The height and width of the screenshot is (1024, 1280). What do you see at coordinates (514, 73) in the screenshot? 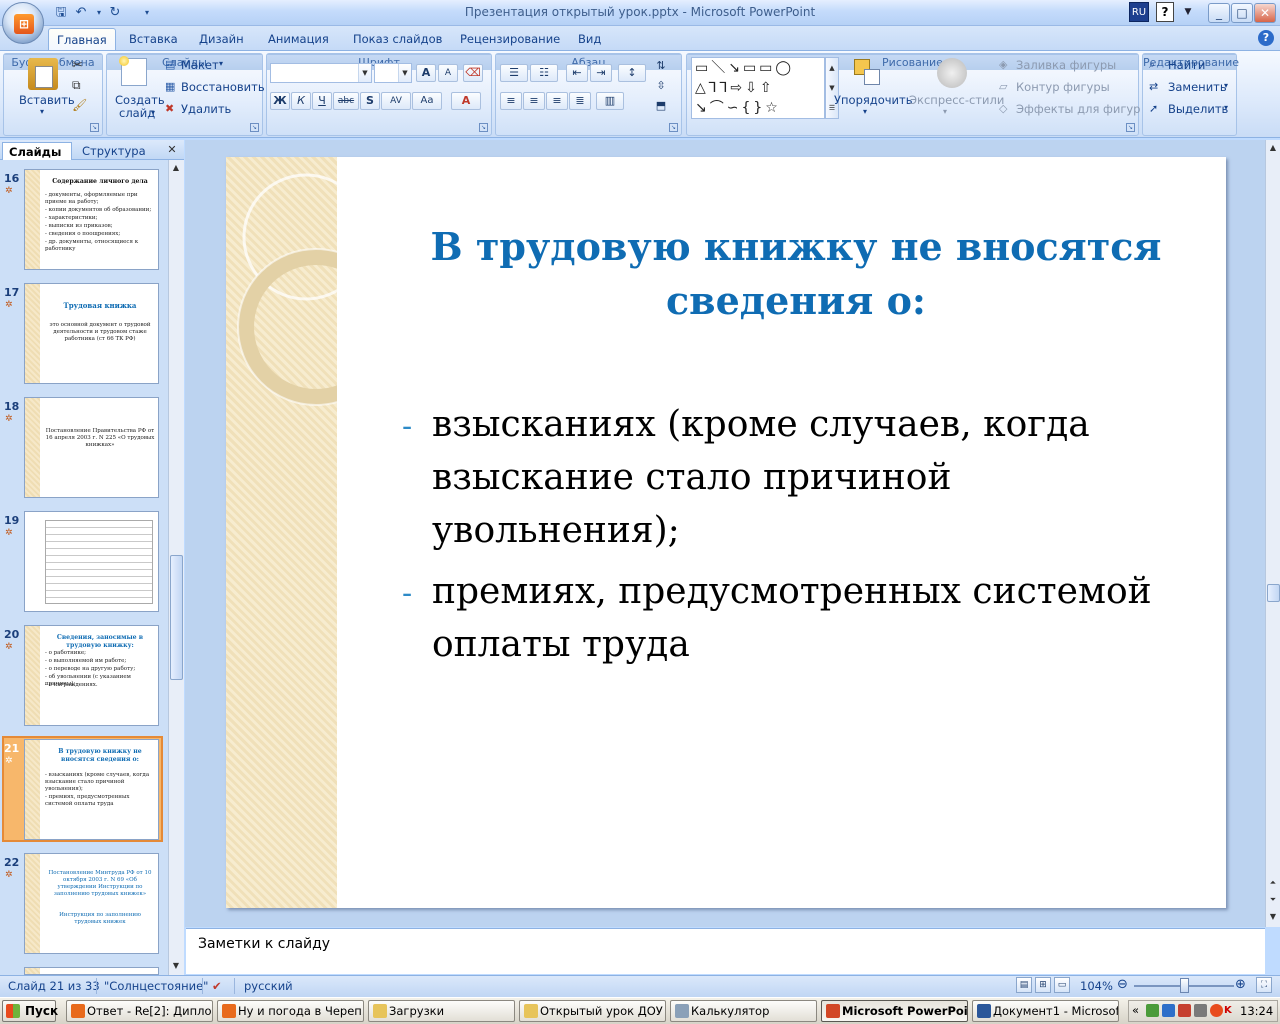
I see `bullets-icon: ☰` at bounding box center [514, 73].